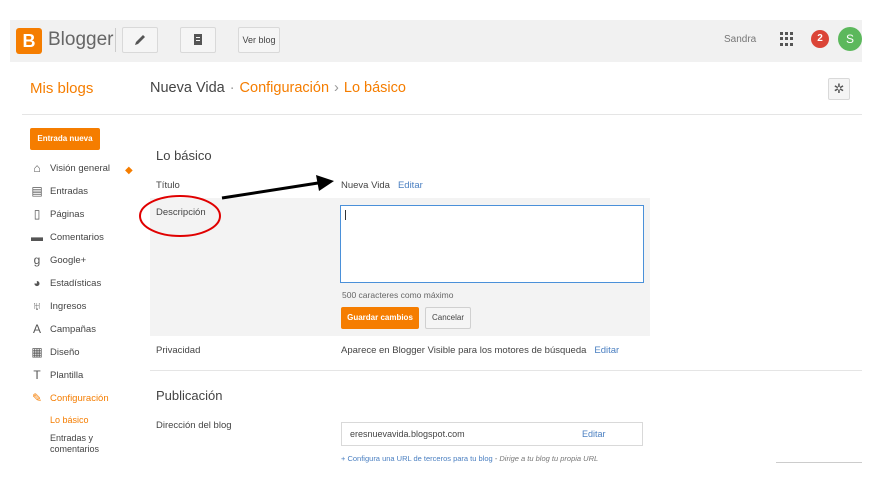 The width and height of the screenshot is (872, 483). I want to click on arrow-head-icon, so click(325, 183).